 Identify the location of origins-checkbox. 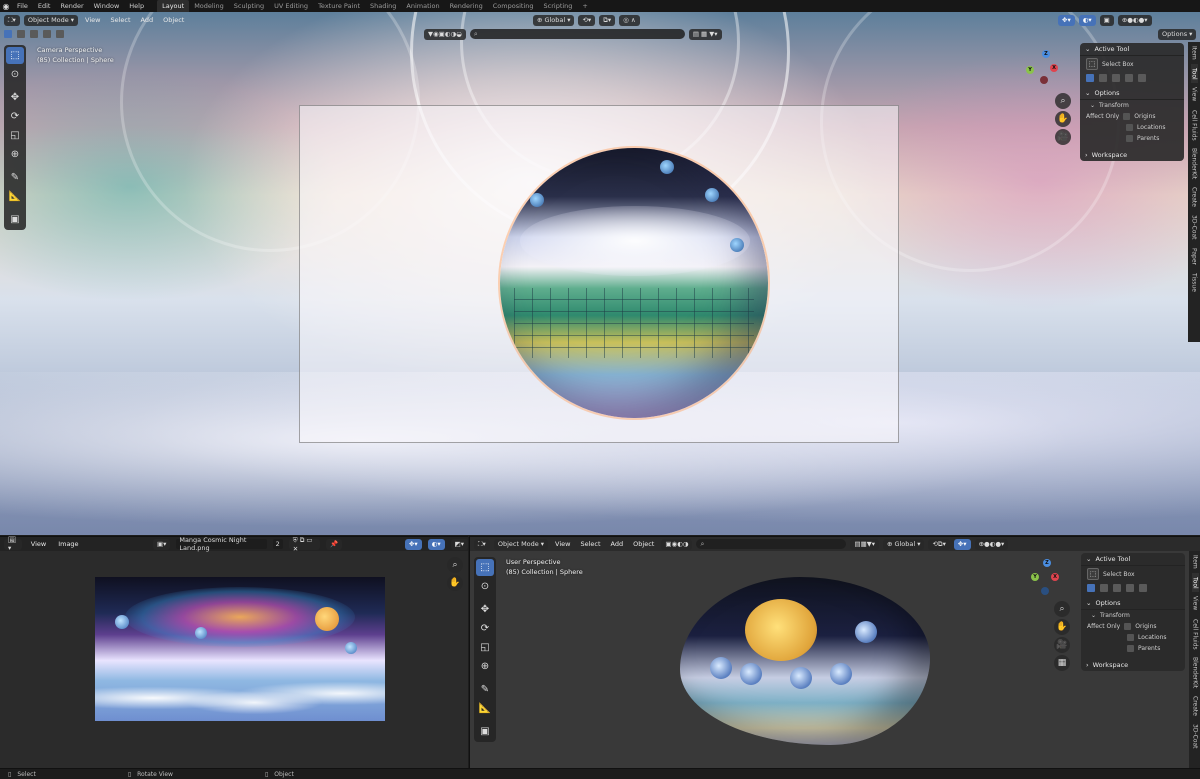
(1127, 116).